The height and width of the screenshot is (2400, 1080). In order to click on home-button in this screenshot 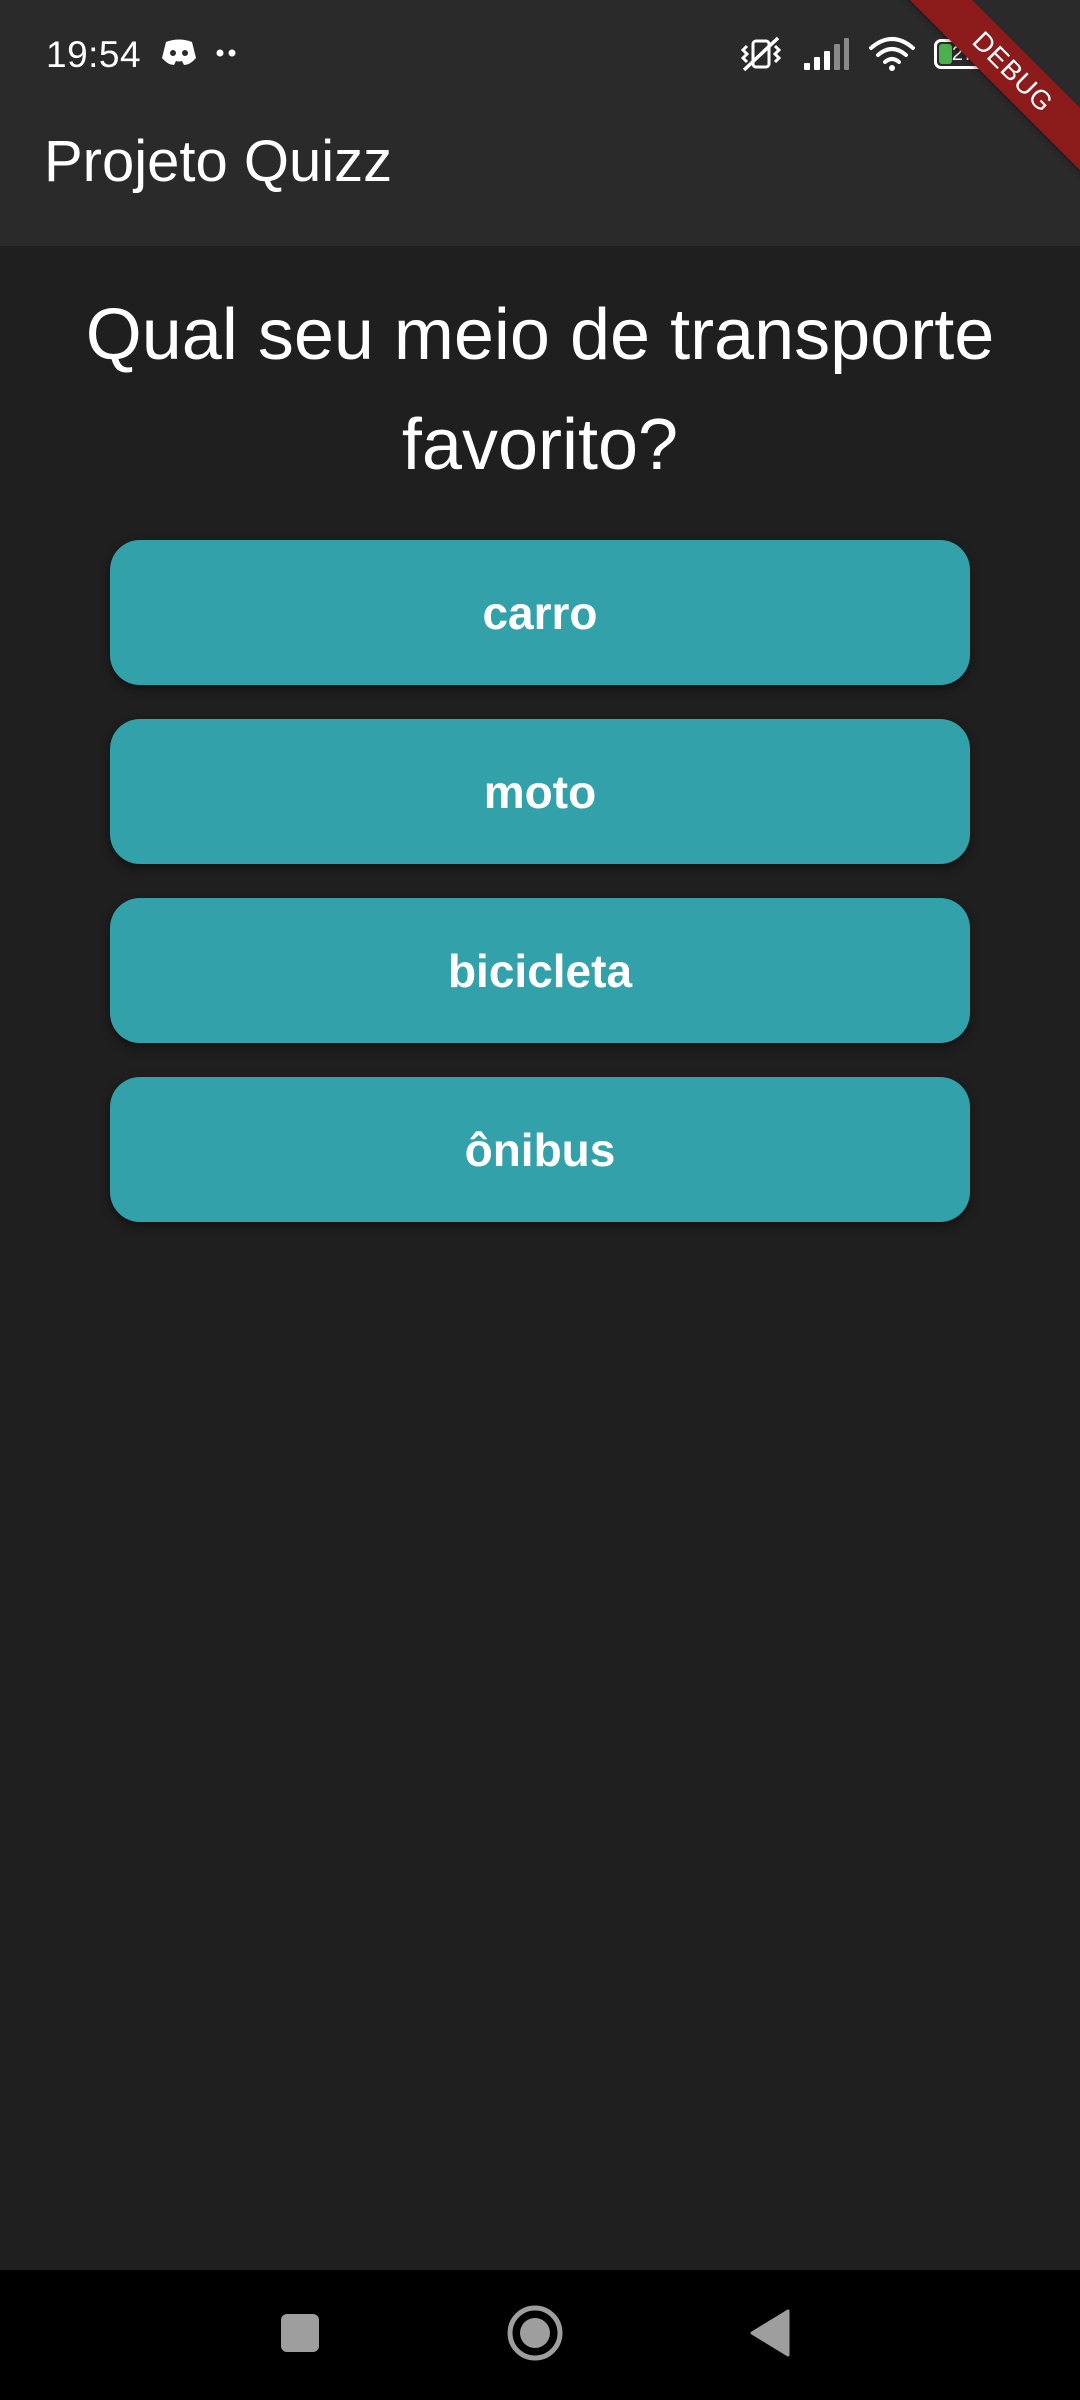, I will do `click(535, 2335)`.